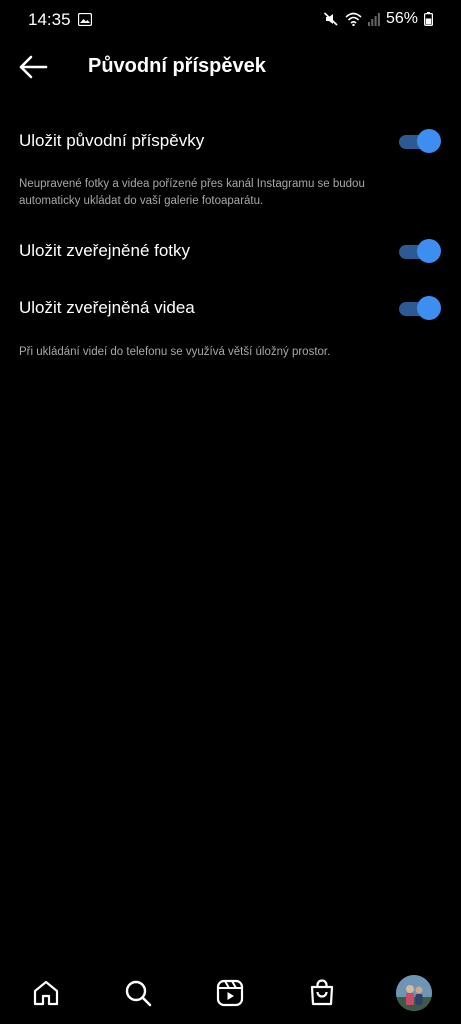 The height and width of the screenshot is (1024, 461). I want to click on gallery-icon, so click(85, 19).